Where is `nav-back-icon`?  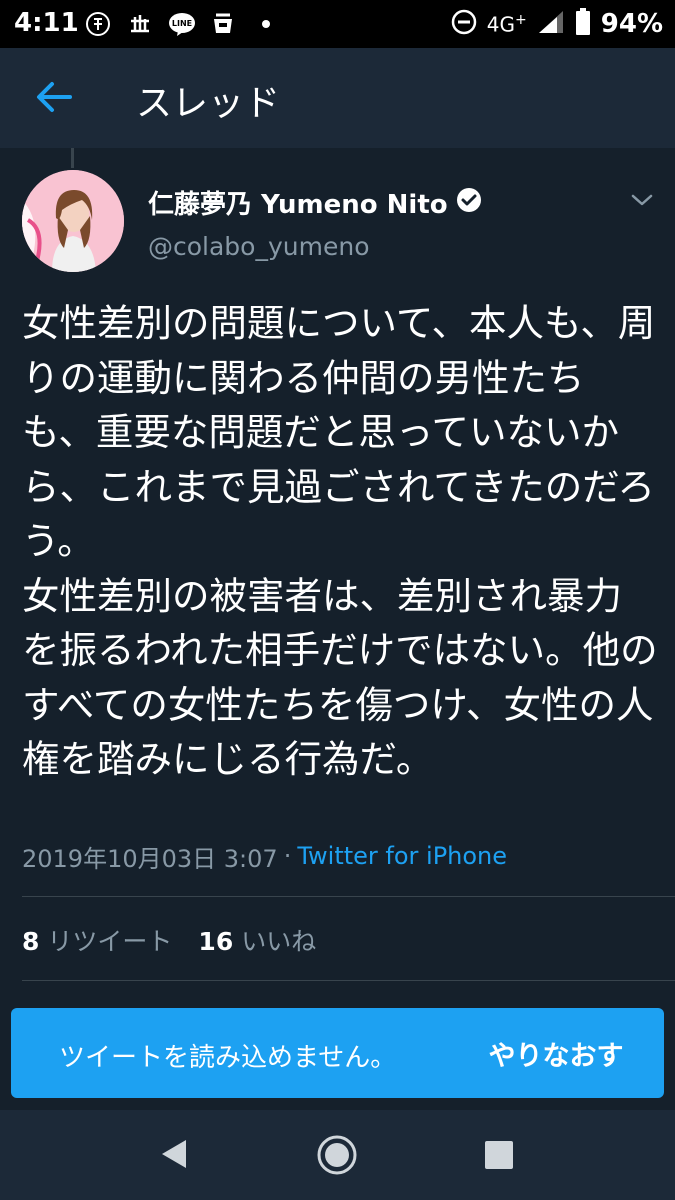
nav-back-icon is located at coordinates (174, 1154).